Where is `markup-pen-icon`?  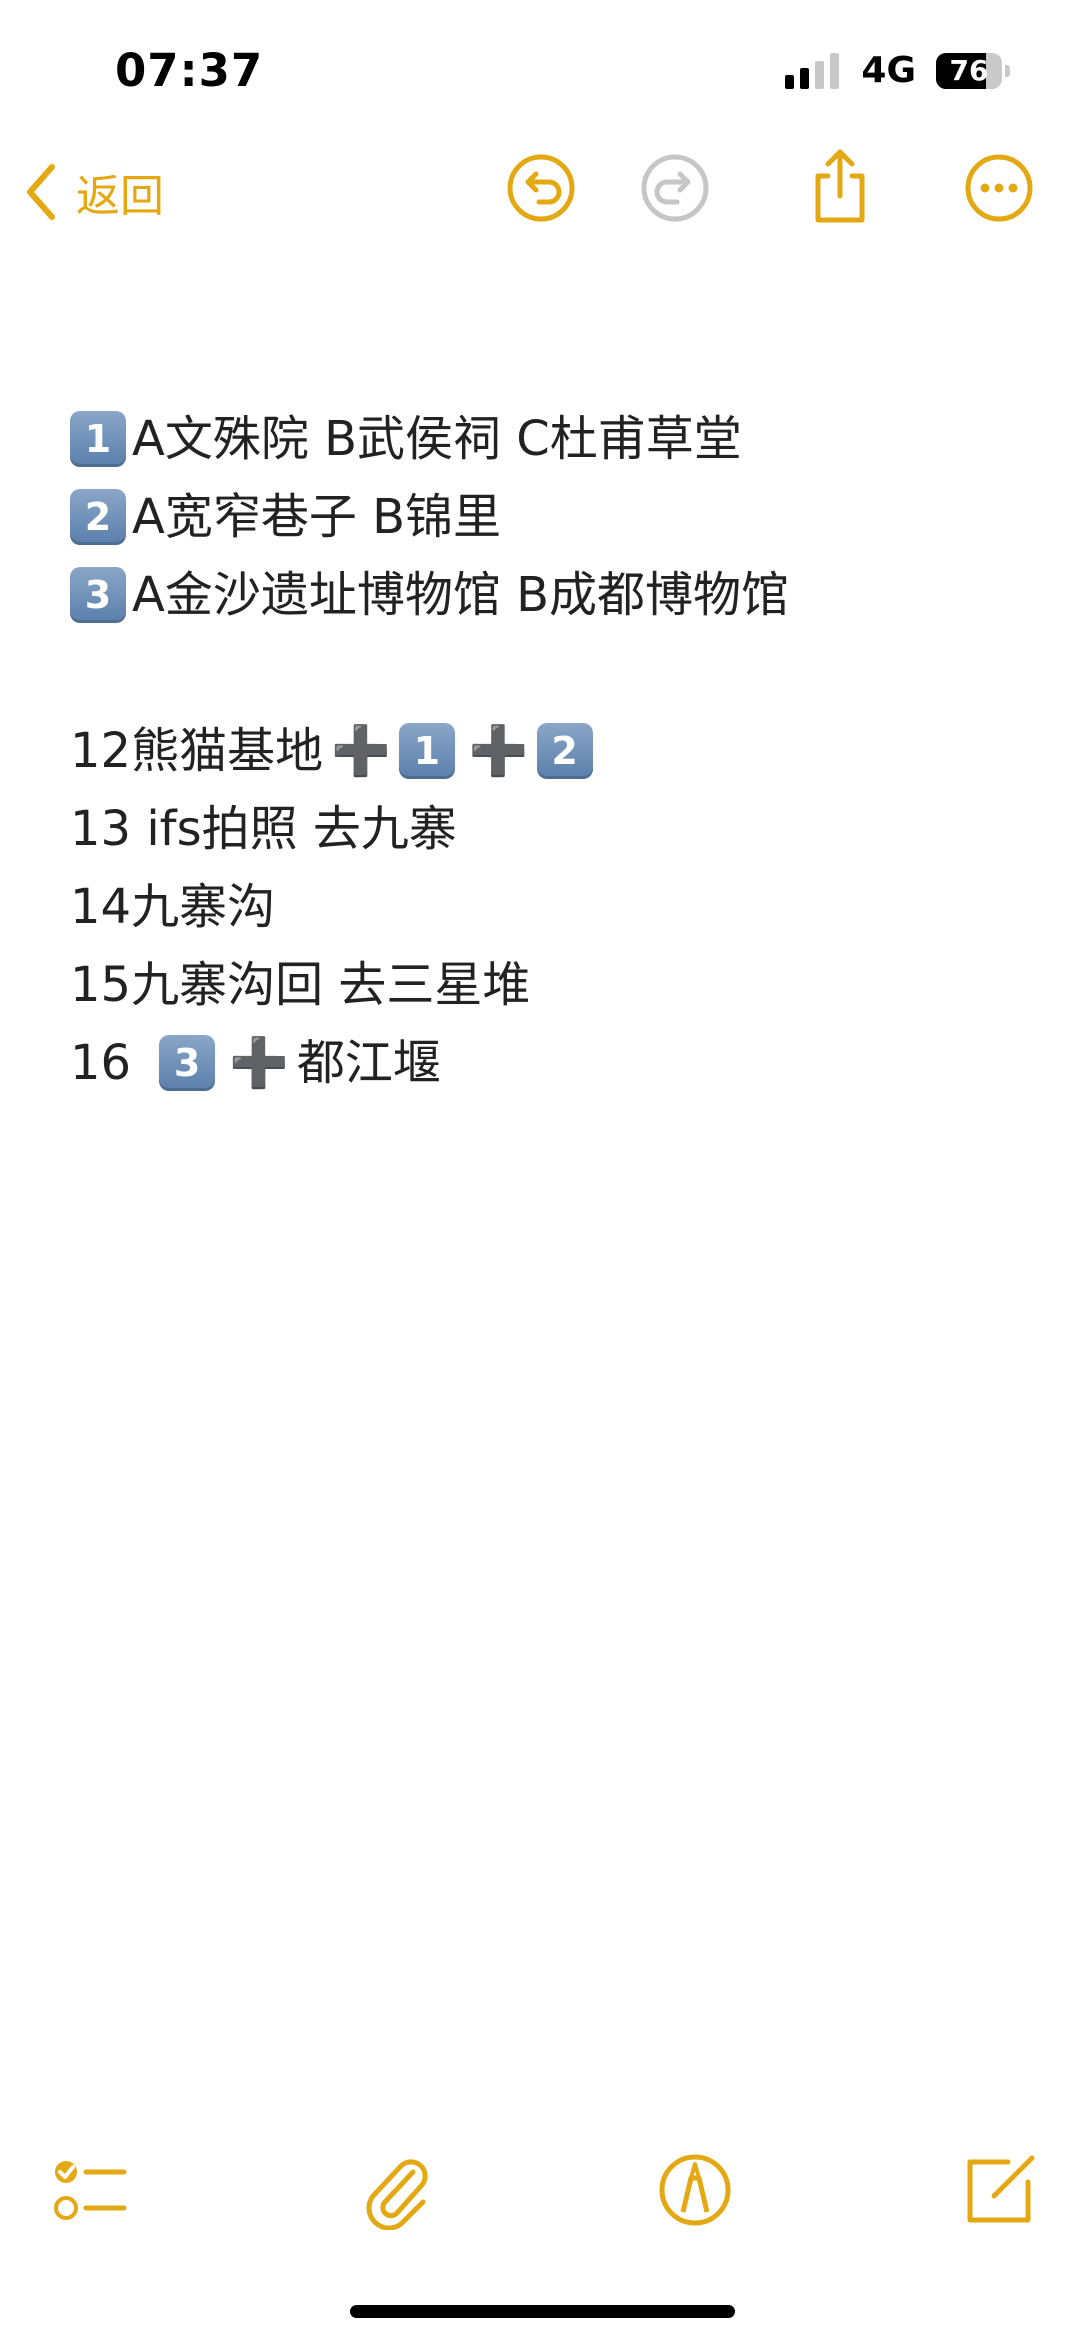
markup-pen-icon is located at coordinates (695, 2190).